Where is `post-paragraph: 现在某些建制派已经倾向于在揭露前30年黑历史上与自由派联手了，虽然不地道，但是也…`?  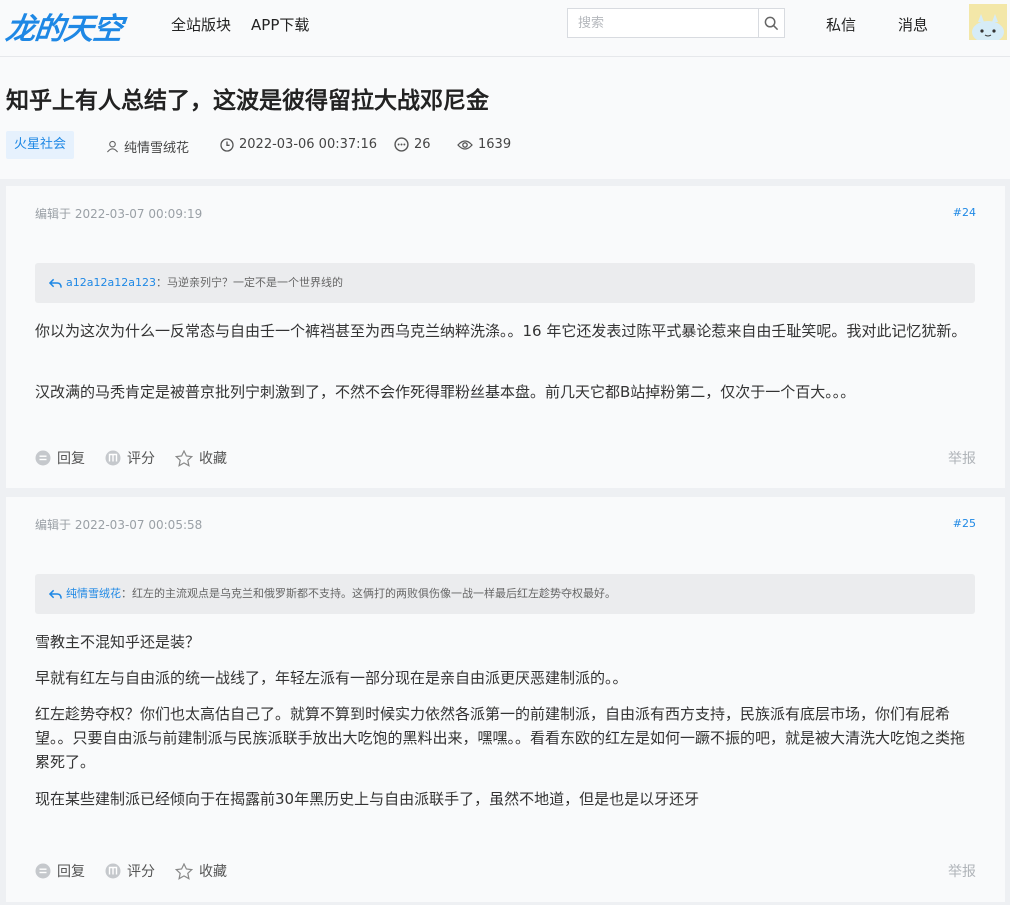 post-paragraph: 现在某些建制派已经倾向于在揭露前30年黑历史上与自由派联手了，虽然不地道，但是也… is located at coordinates (367, 799).